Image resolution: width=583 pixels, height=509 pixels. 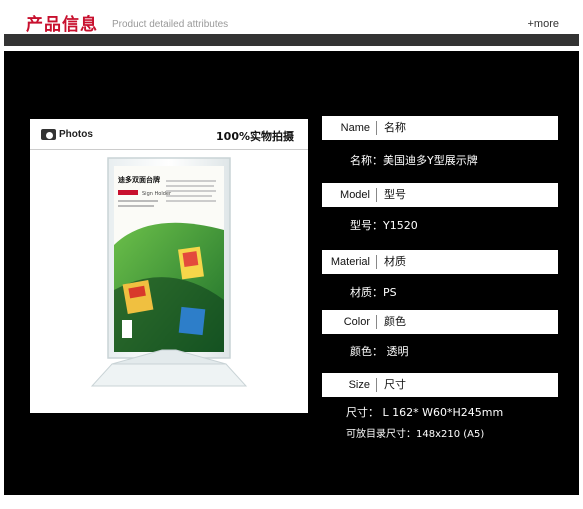 What do you see at coordinates (355, 128) in the screenshot?
I see `spec-key-name: Name` at bounding box center [355, 128].